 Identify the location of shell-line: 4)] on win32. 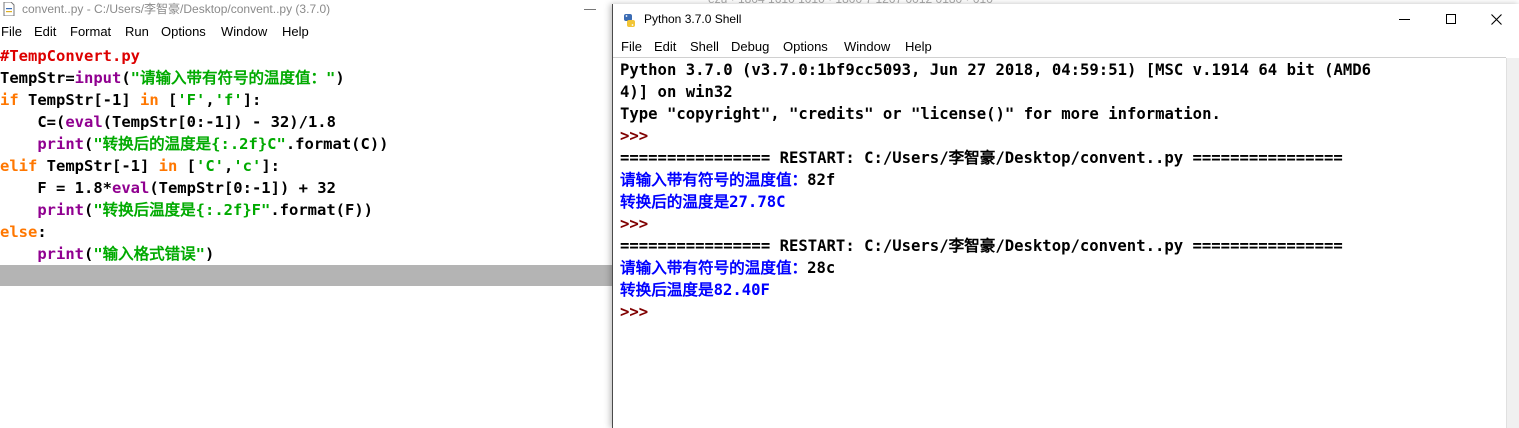
(676, 92).